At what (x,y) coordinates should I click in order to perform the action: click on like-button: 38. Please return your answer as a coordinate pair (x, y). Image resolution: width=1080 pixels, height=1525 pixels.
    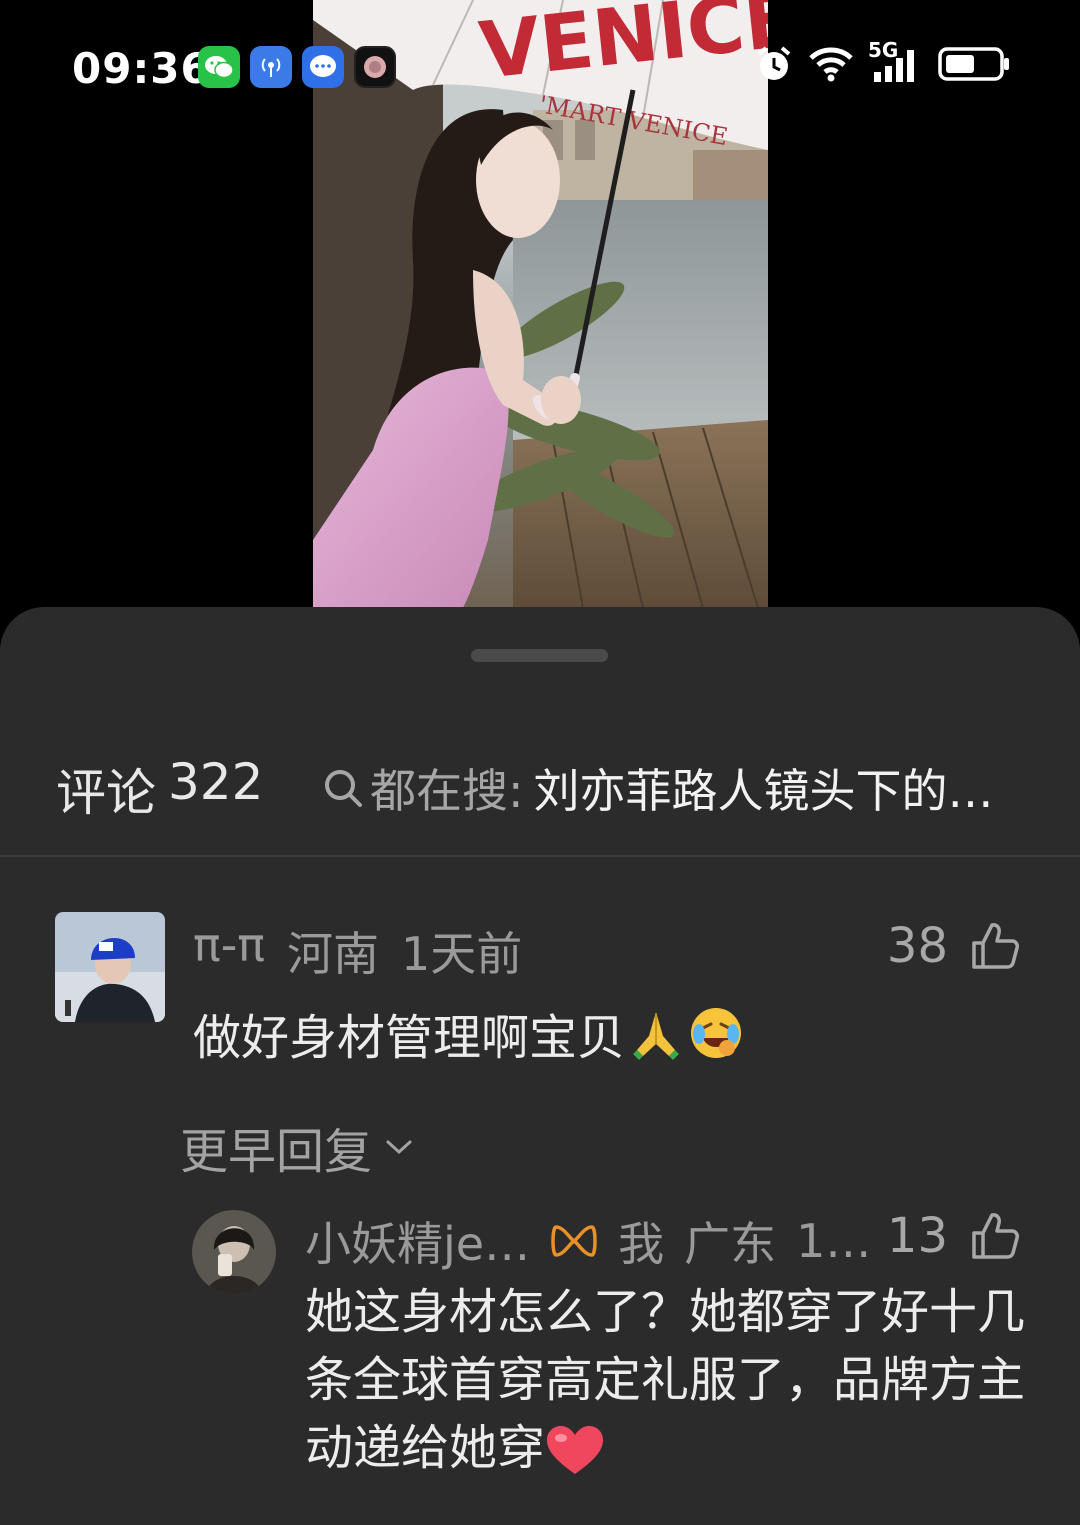
    Looking at the image, I should click on (953, 946).